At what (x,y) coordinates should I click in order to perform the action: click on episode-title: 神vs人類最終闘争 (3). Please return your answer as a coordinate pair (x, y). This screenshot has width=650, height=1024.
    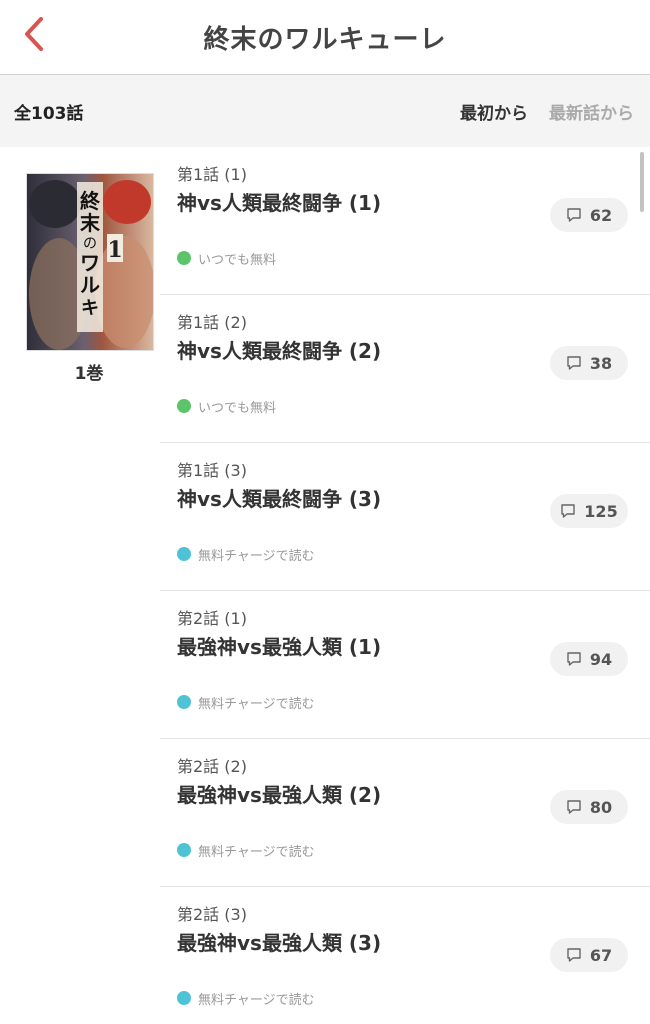
    Looking at the image, I should click on (279, 499).